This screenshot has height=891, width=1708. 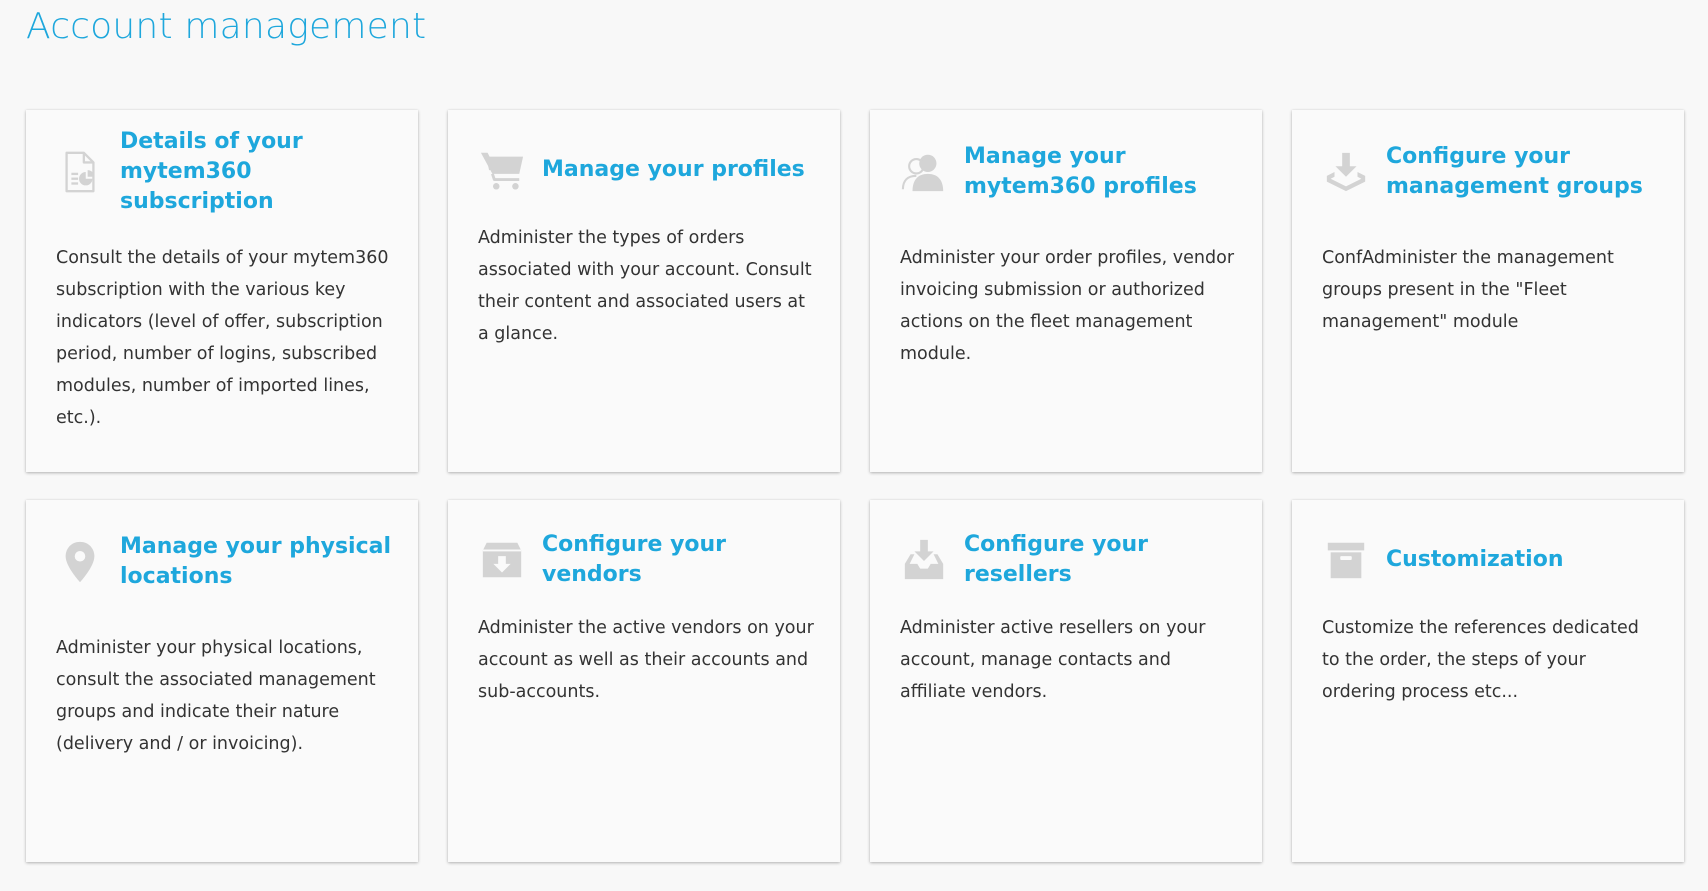 I want to click on card-title: Details of your mytem360 subscription, so click(x=259, y=172).